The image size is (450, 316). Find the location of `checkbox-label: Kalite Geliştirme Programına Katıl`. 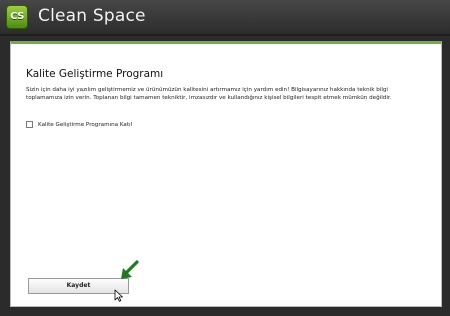

checkbox-label: Kalite Geliştirme Programına Katıl is located at coordinates (85, 125).